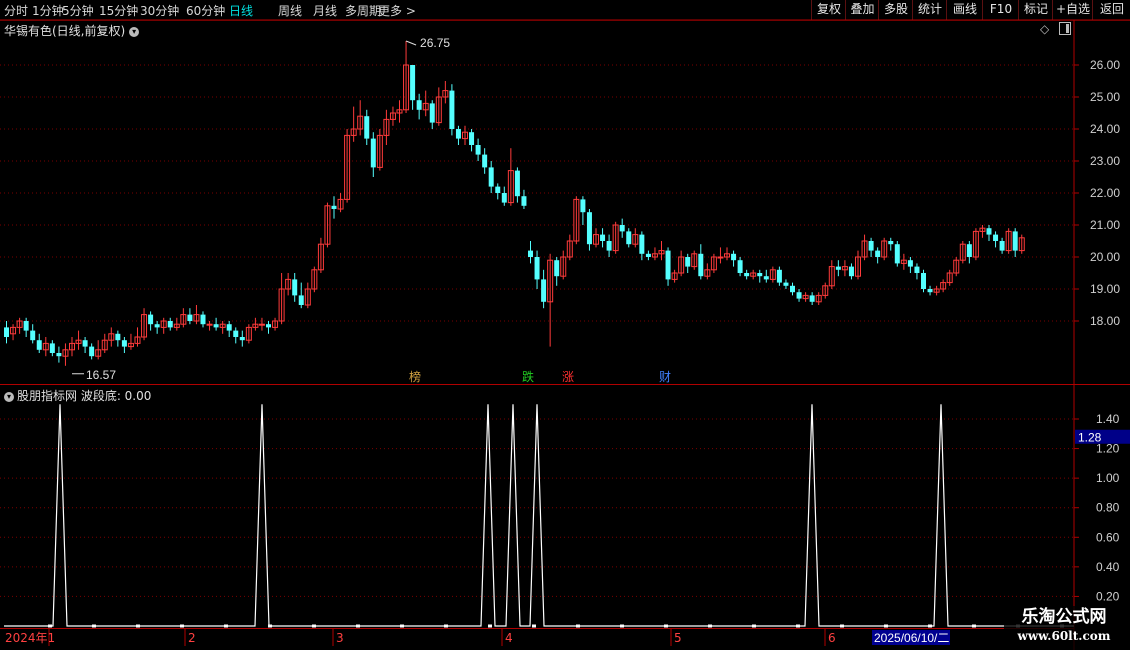 The width and height of the screenshot is (1130, 650). Describe the element at coordinates (340, 638) in the screenshot. I see `x-axis-label: 3` at that location.